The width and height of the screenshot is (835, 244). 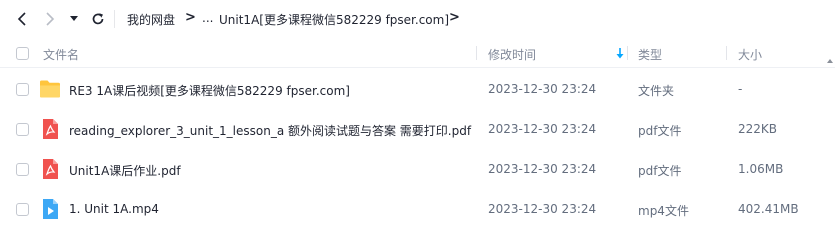 I want to click on file-name: RE3 1A课后视频[更多课程微信582229 fpser.com], so click(x=209, y=90).